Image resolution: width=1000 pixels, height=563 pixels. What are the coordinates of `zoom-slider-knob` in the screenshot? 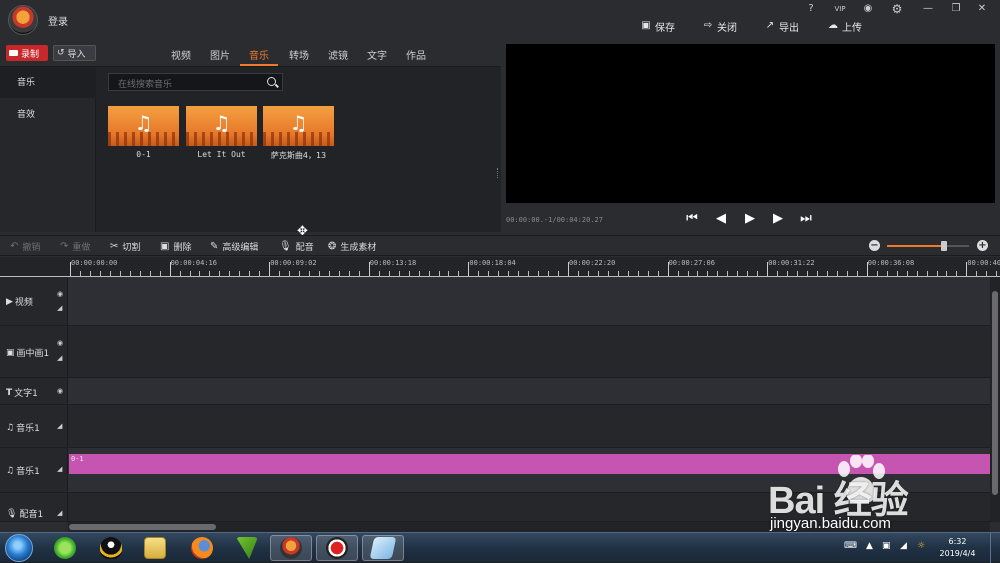 It's located at (944, 246).